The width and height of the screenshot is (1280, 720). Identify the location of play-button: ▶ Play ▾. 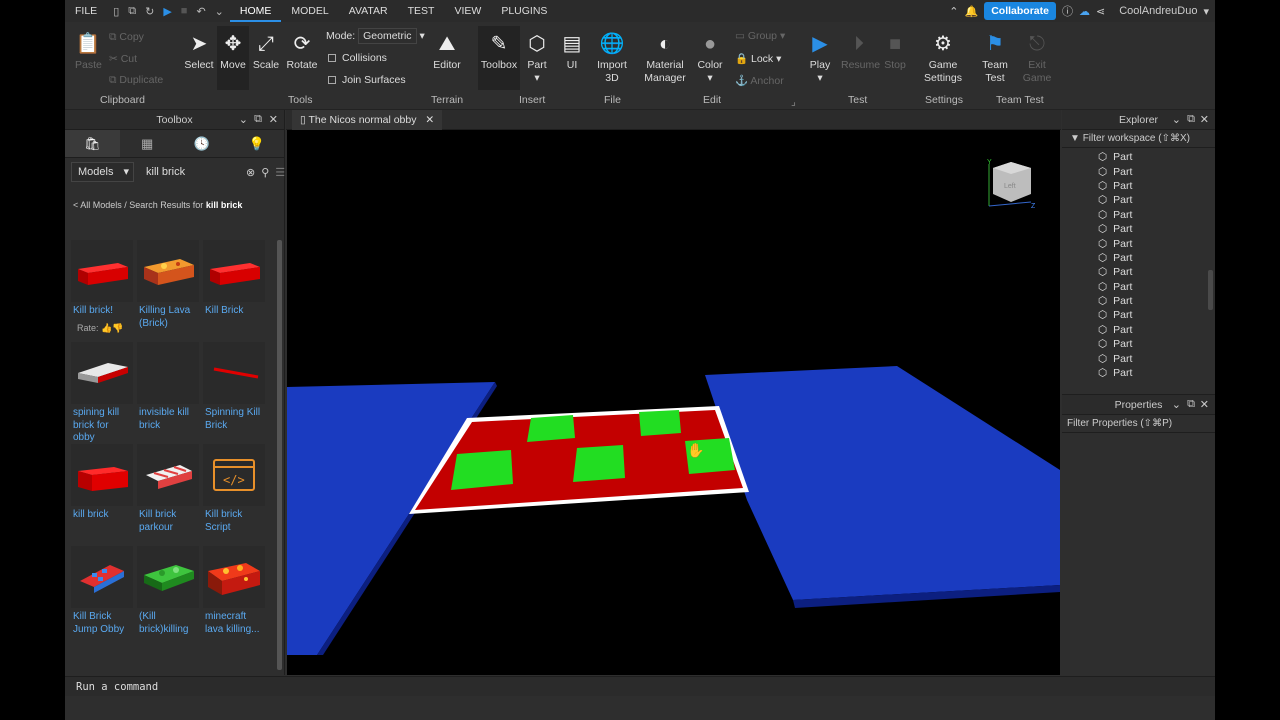
(820, 58).